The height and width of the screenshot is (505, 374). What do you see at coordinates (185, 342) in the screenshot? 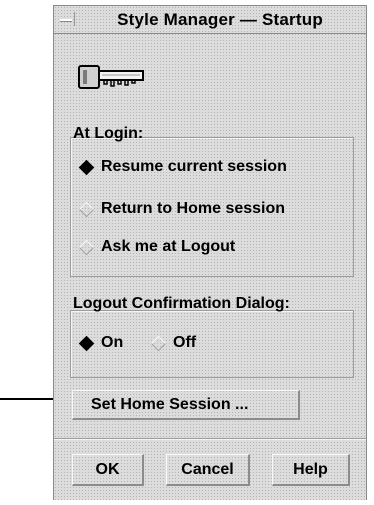
I see `radio-label: Off` at bounding box center [185, 342].